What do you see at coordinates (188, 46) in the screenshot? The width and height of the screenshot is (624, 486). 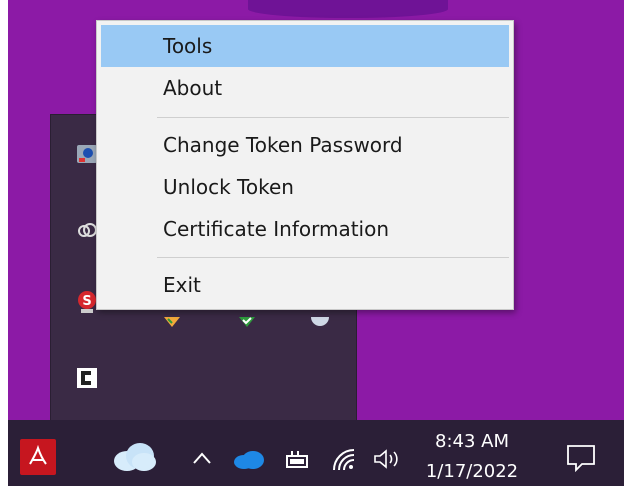 I see `menu-item-label: Tools` at bounding box center [188, 46].